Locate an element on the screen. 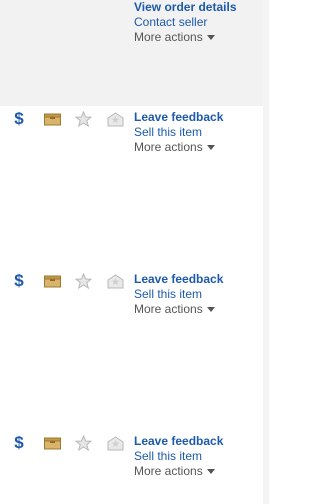 Image resolution: width=320 pixels, height=504 pixels. contact-seller-link: Contact seller is located at coordinates (198, 22).